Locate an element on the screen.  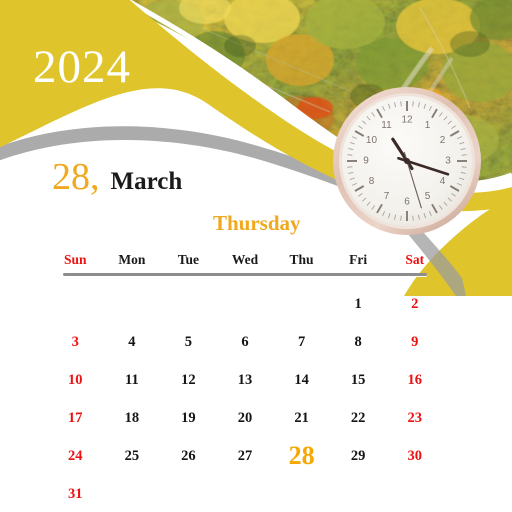
calendar-day-cell: 3 is located at coordinates (75, 342).